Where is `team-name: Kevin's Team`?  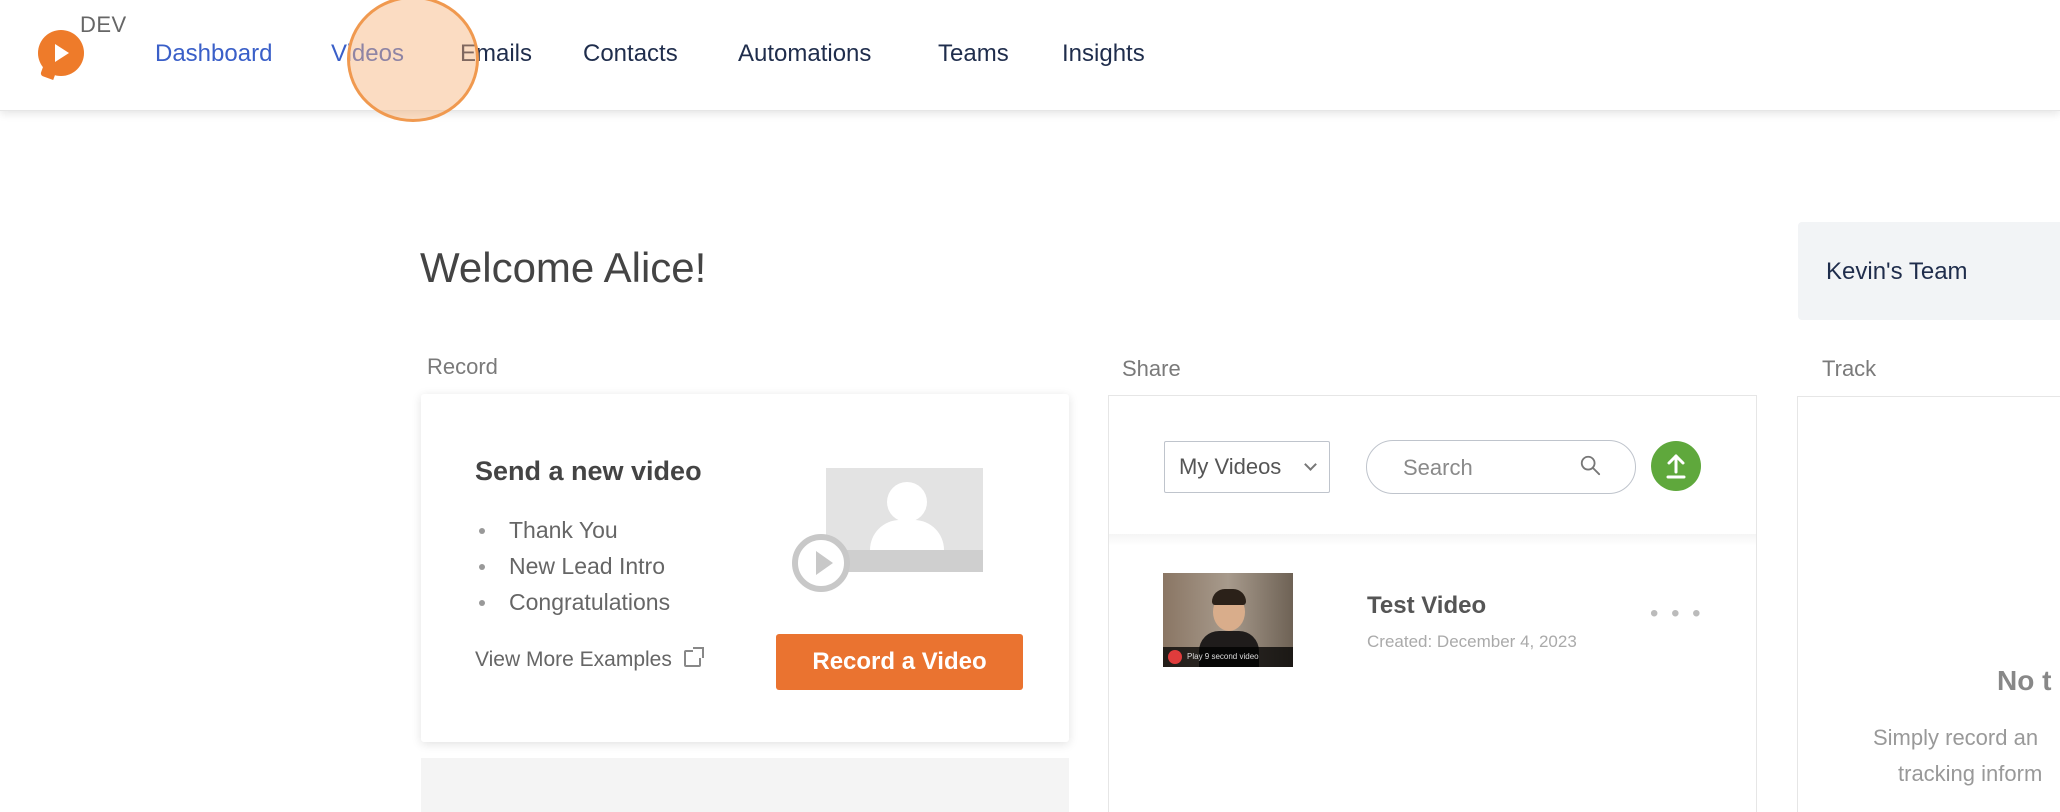
team-name: Kevin's Team is located at coordinates (1897, 271).